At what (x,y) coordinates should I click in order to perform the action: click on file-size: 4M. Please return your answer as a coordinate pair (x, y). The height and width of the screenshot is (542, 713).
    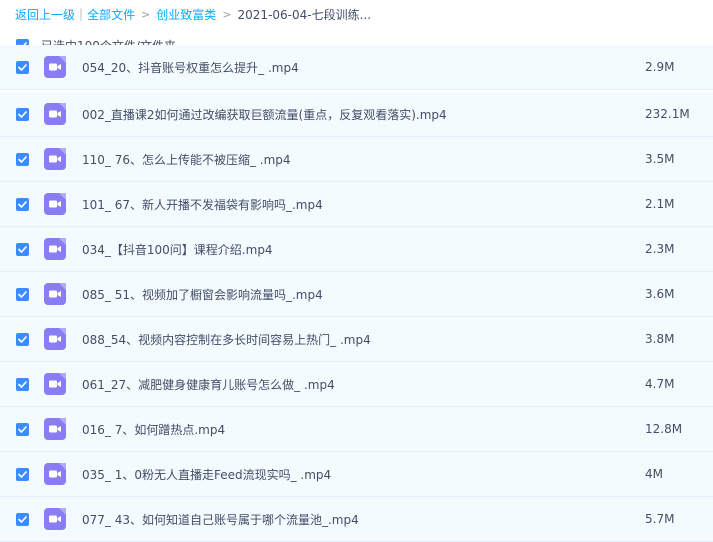
    Looking at the image, I should click on (654, 474).